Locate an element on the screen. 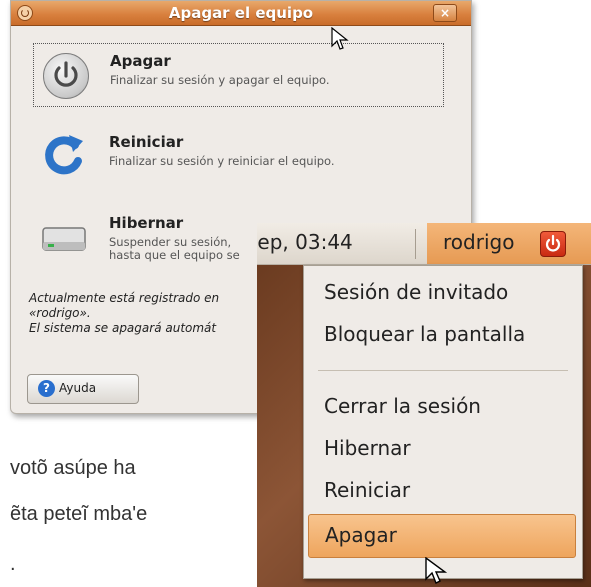 The width and height of the screenshot is (591, 587). user-name: rodrigo is located at coordinates (479, 242).